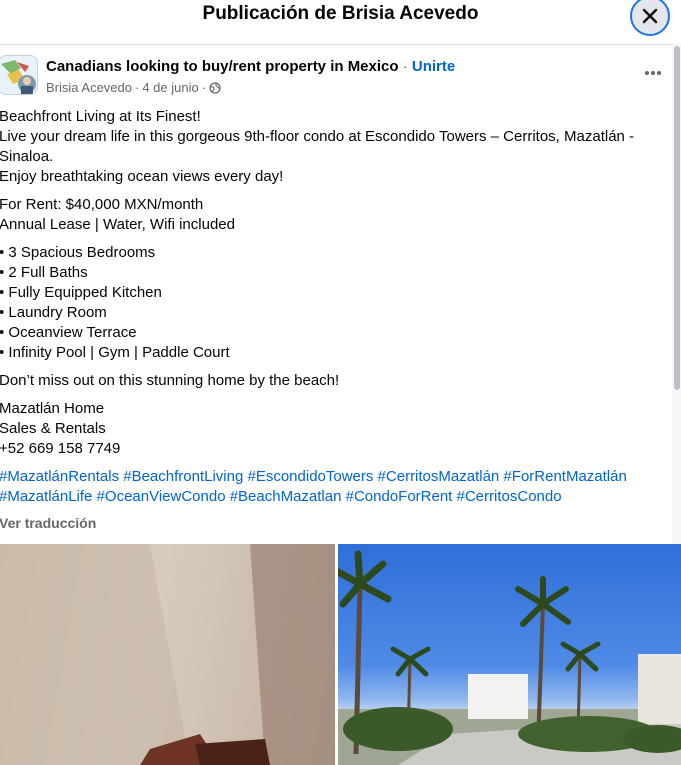  I want to click on group-avatar-image, so click(18, 75).